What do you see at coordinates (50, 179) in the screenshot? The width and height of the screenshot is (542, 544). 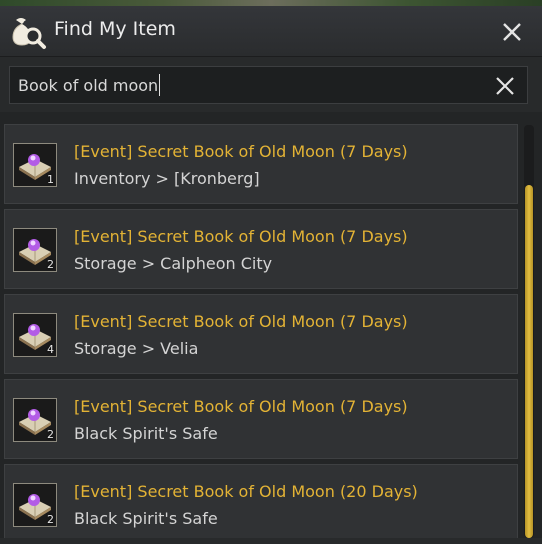 I see `item-quantity: 1` at bounding box center [50, 179].